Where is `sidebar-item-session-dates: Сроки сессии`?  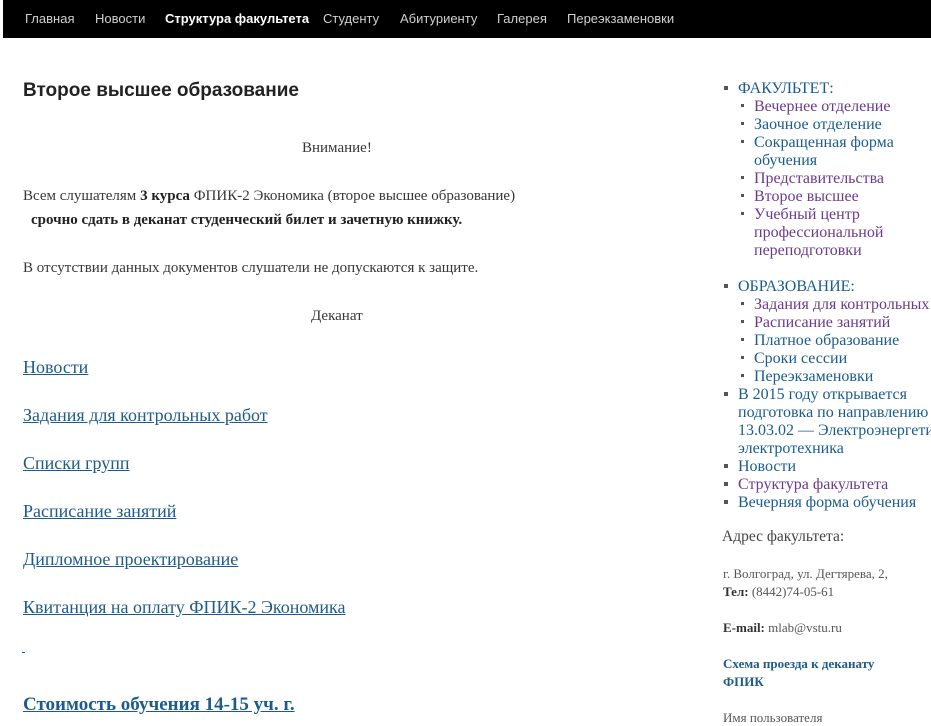
sidebar-item-session-dates: Сроки сессии is located at coordinates (800, 359).